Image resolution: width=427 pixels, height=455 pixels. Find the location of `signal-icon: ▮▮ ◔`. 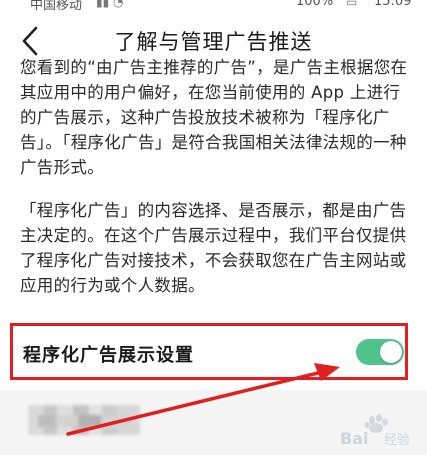

signal-icon: ▮▮ ◔ is located at coordinates (110, 4).